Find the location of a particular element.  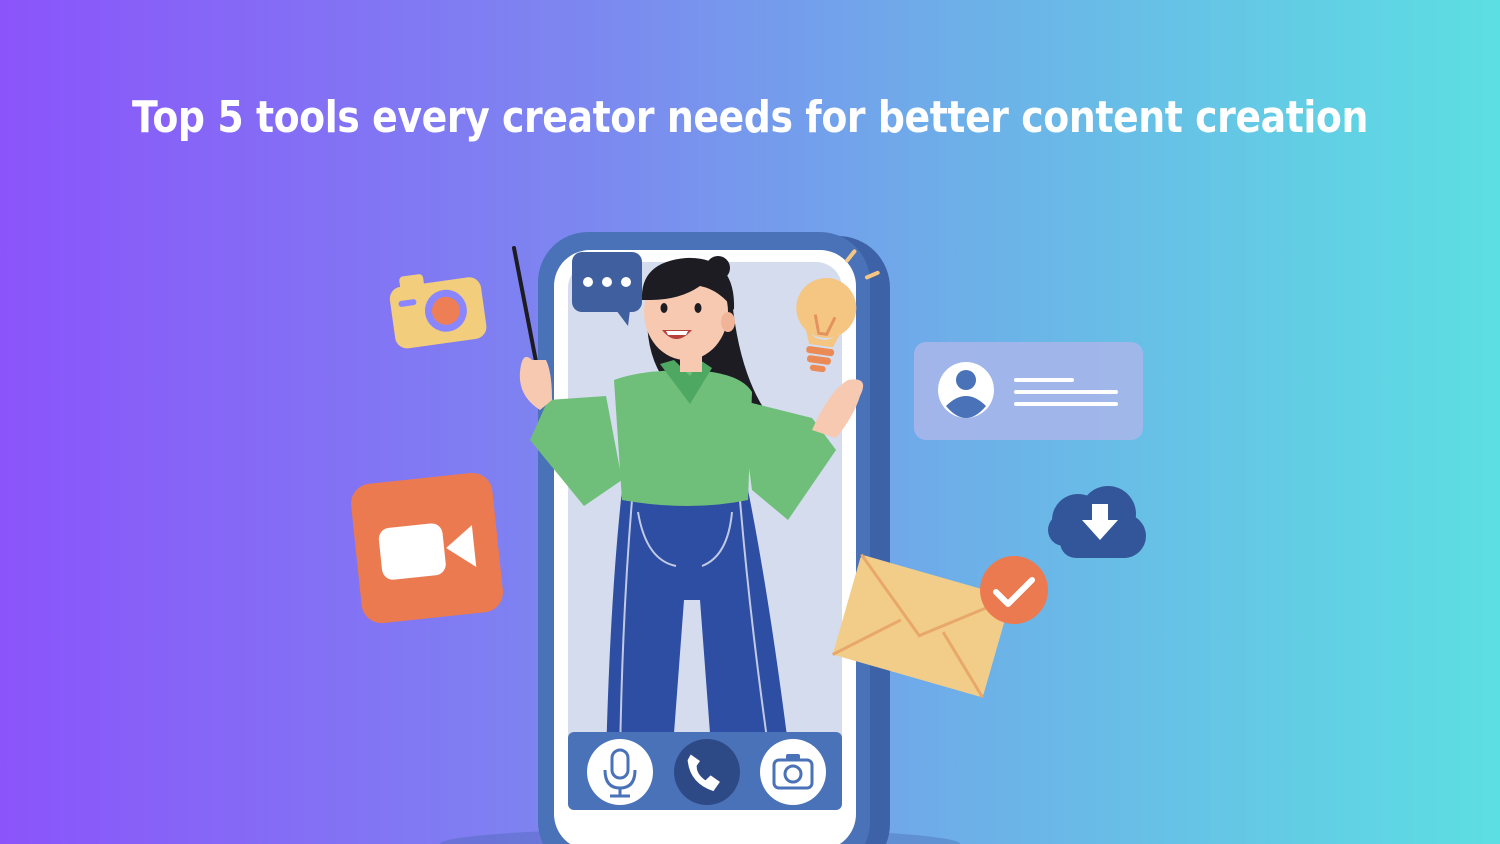

camera-icon is located at coordinates (438, 311).